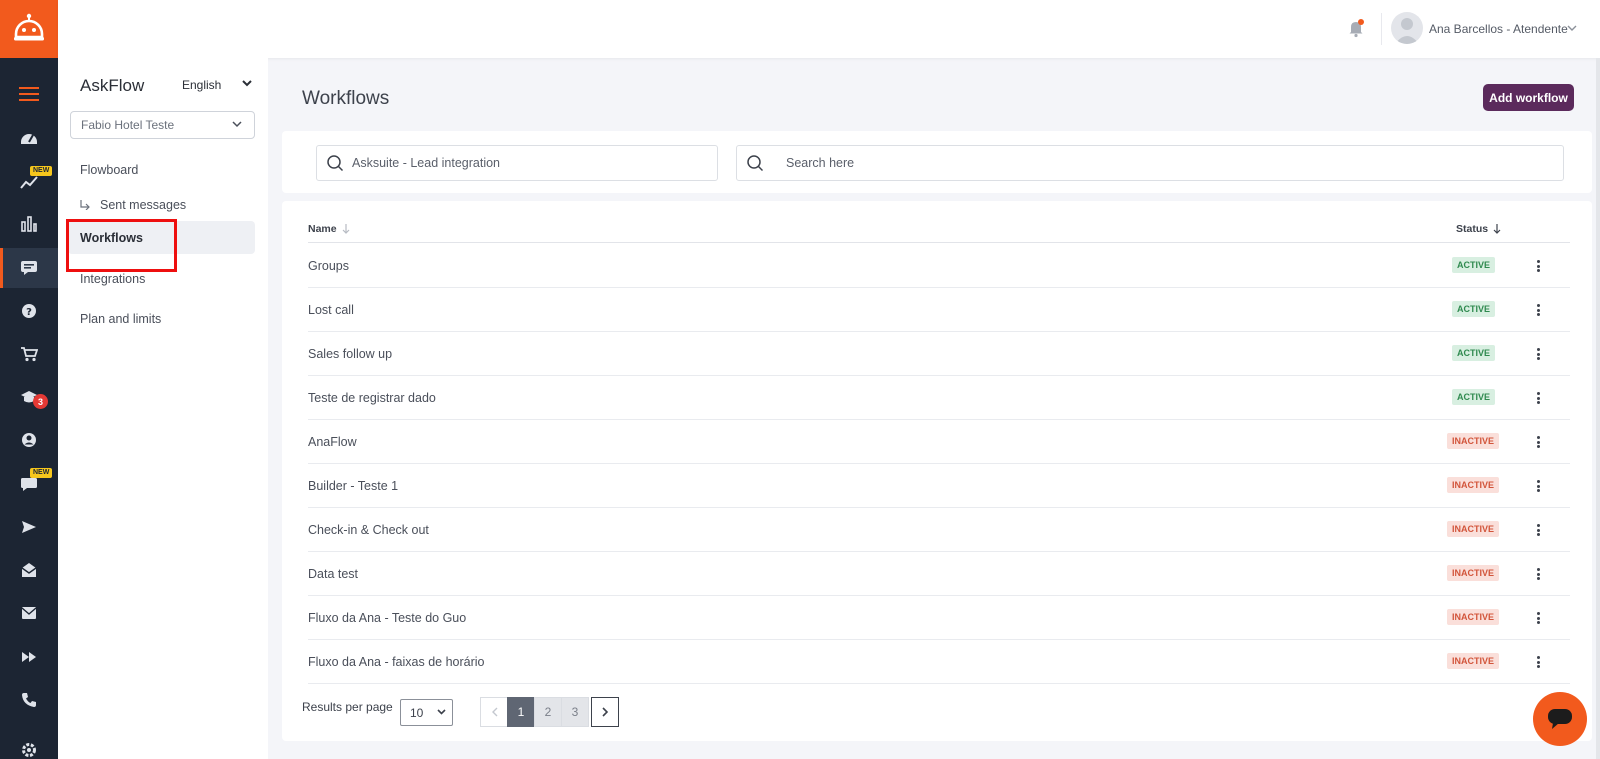 Image resolution: width=1600 pixels, height=759 pixels. I want to click on sort-arrow-down-icon, so click(346, 229).